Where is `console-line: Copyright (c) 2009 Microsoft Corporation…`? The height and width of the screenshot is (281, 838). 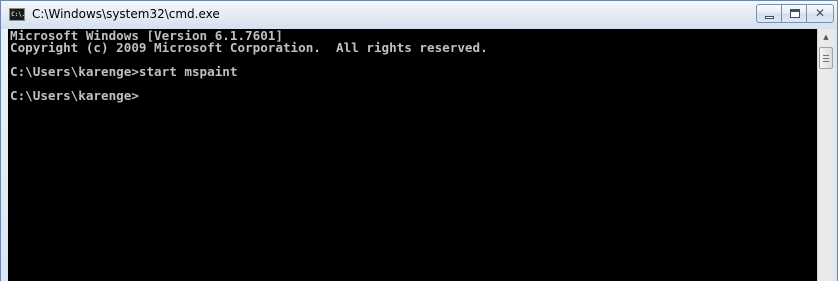
console-line: Copyright (c) 2009 Microsoft Corporation… is located at coordinates (249, 47).